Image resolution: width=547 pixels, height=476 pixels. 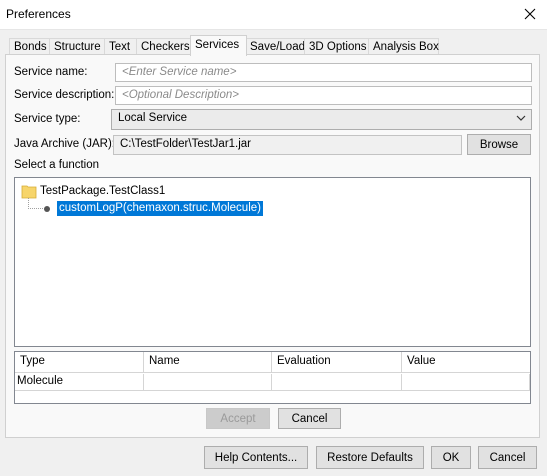 What do you see at coordinates (336, 46) in the screenshot?
I see `tab-3d-options: 3D Options` at bounding box center [336, 46].